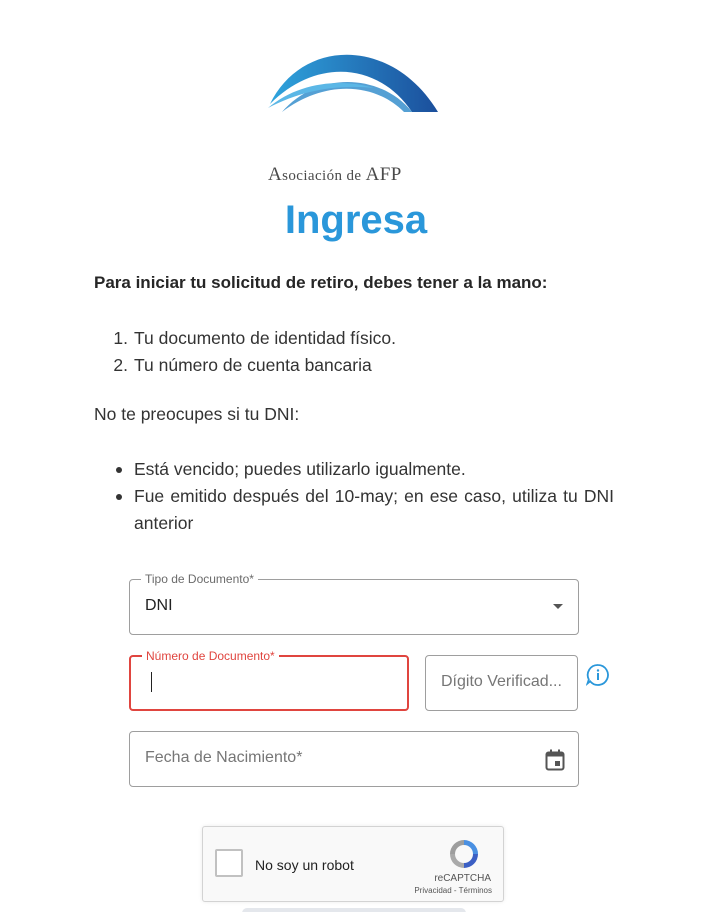 This screenshot has height=912, width=712. I want to click on doc-type-label: Tipo de Documento*, so click(199, 579).